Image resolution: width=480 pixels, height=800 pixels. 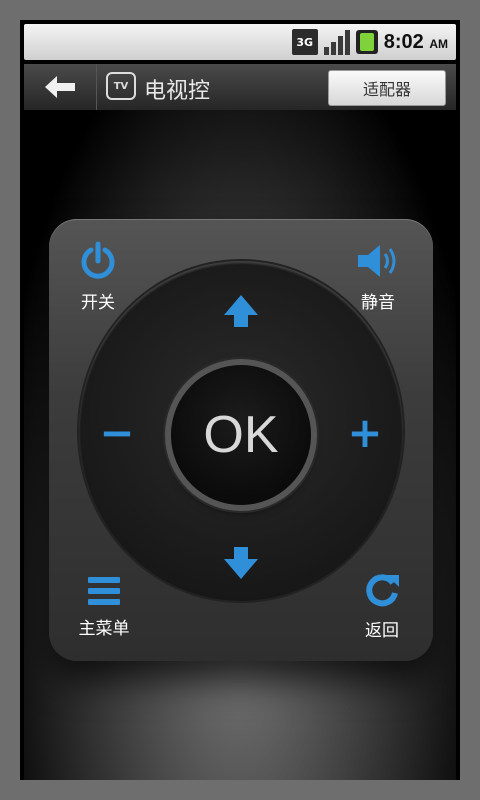 I want to click on speaker-icon, so click(x=377, y=261).